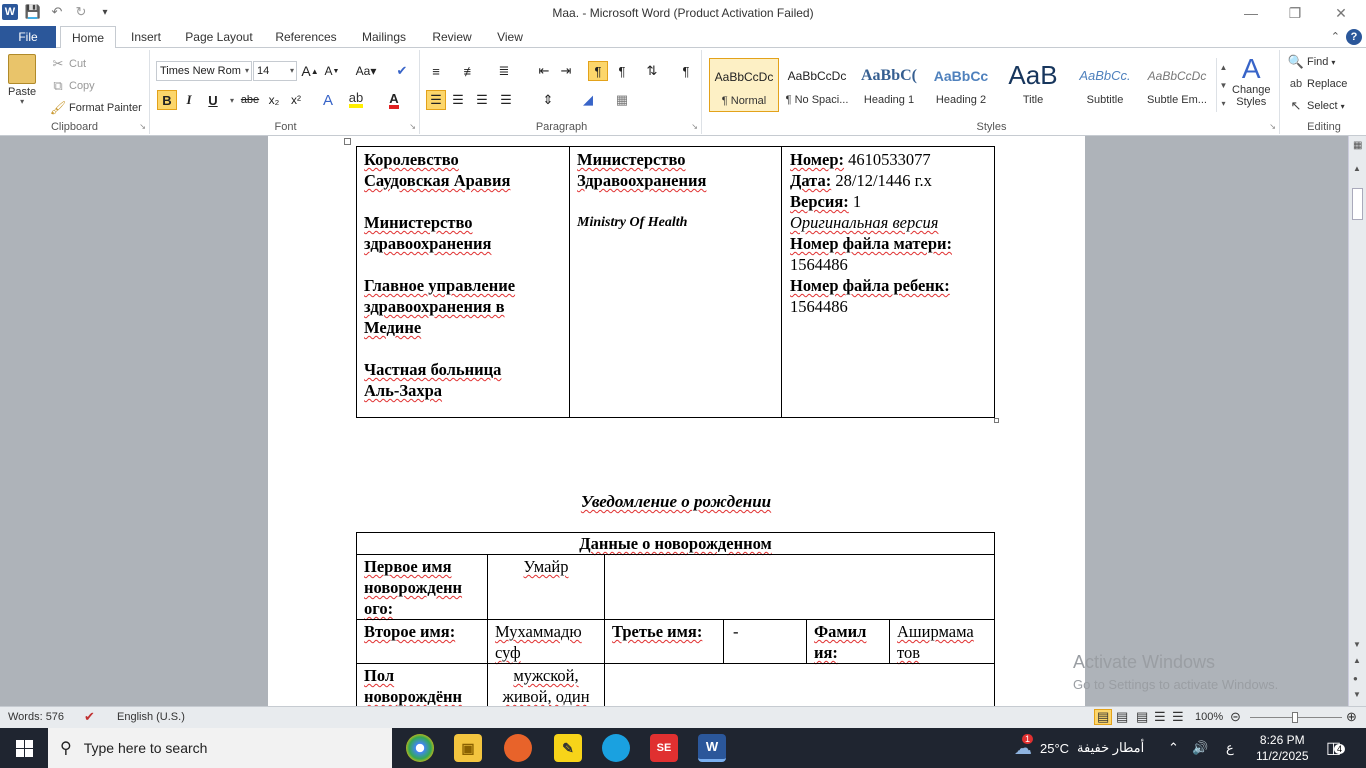 Image resolution: width=1366 pixels, height=768 pixels. Describe the element at coordinates (652, 71) in the screenshot. I see `sort-icon: ⇅` at that location.